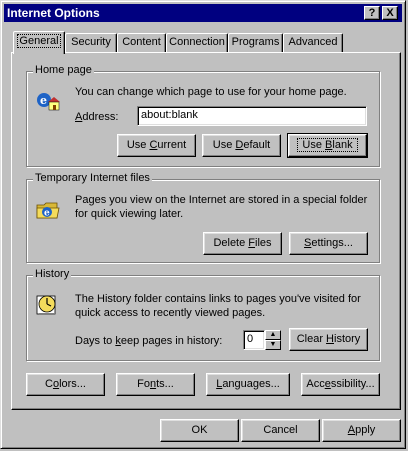  I want to click on use-current-button: Use Current, so click(156, 145).